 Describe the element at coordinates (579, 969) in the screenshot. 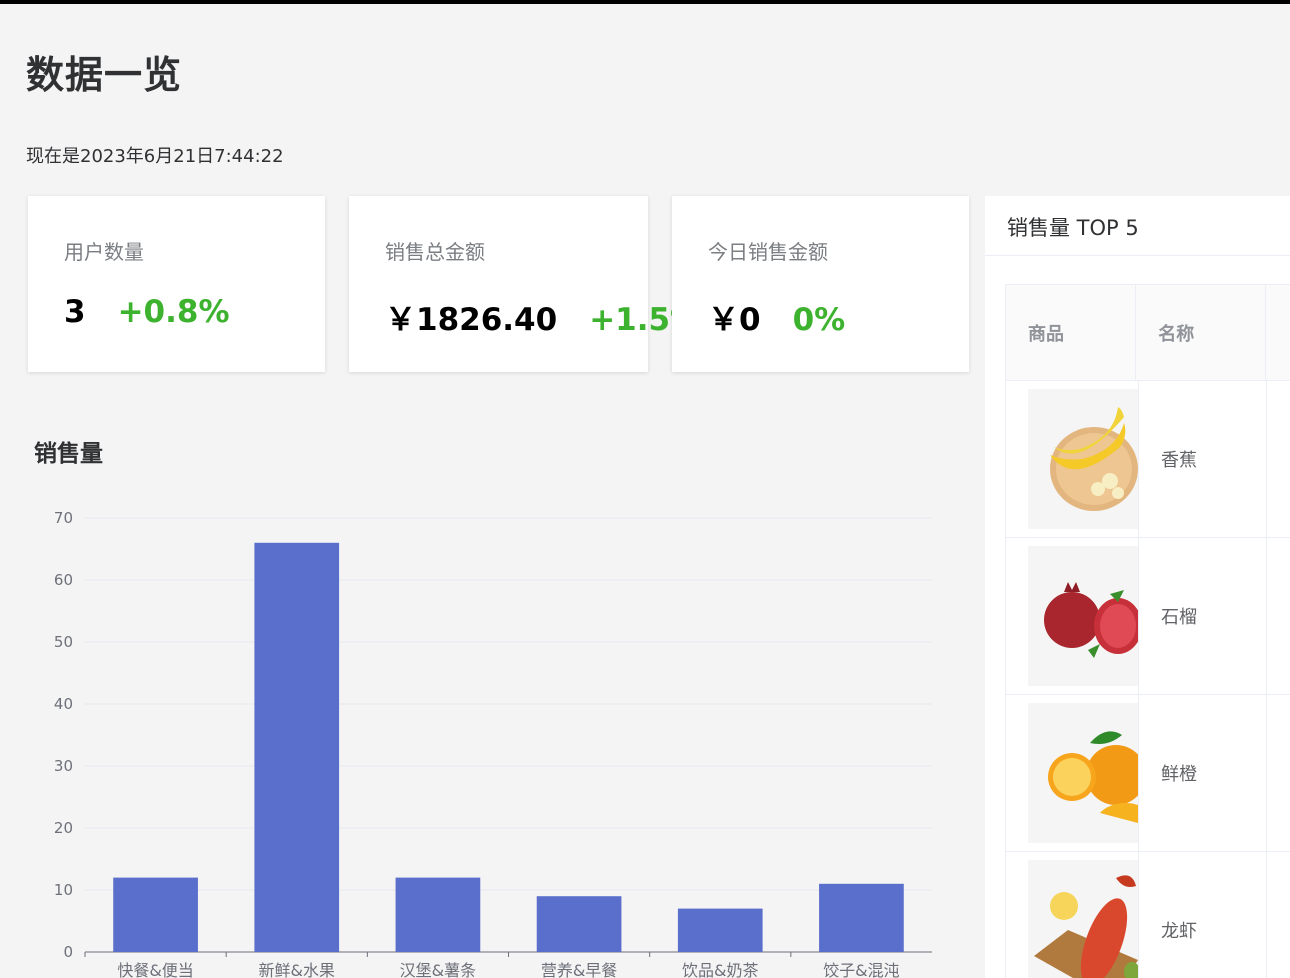

I see `x-tick-label: 营养&早餐` at that location.